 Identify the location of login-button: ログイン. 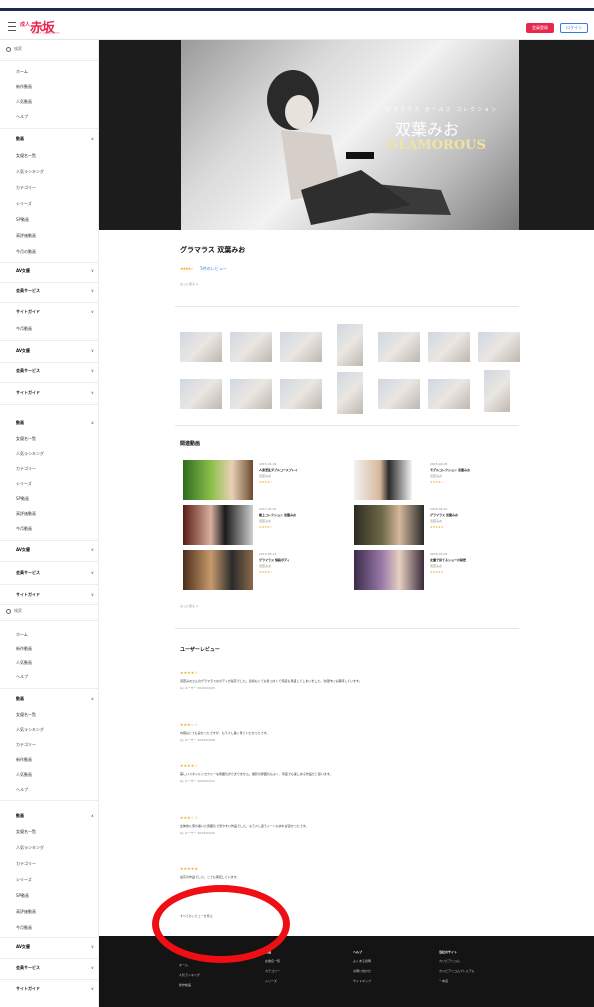
(574, 28).